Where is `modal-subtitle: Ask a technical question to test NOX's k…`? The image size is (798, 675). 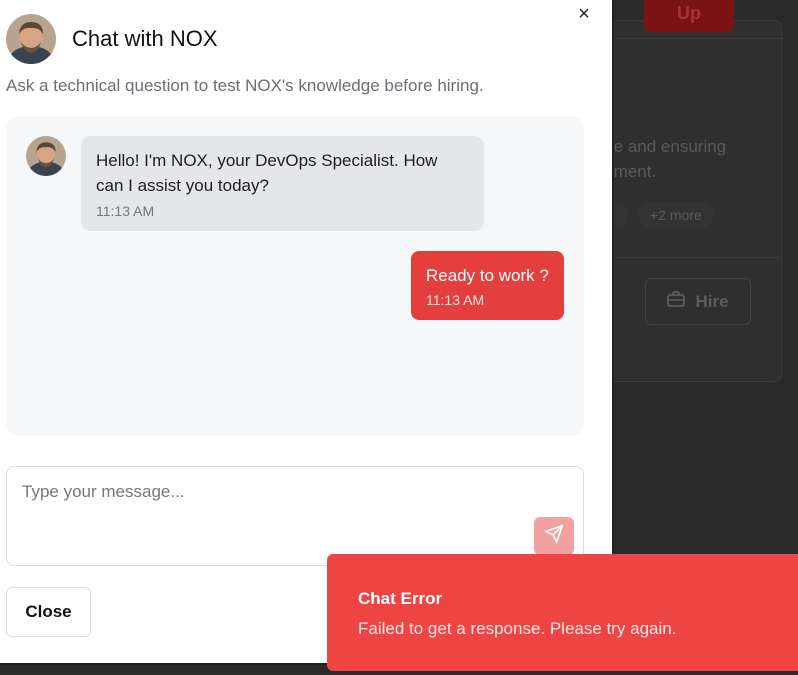
modal-subtitle: Ask a technical question to test NOX's k… is located at coordinates (245, 85).